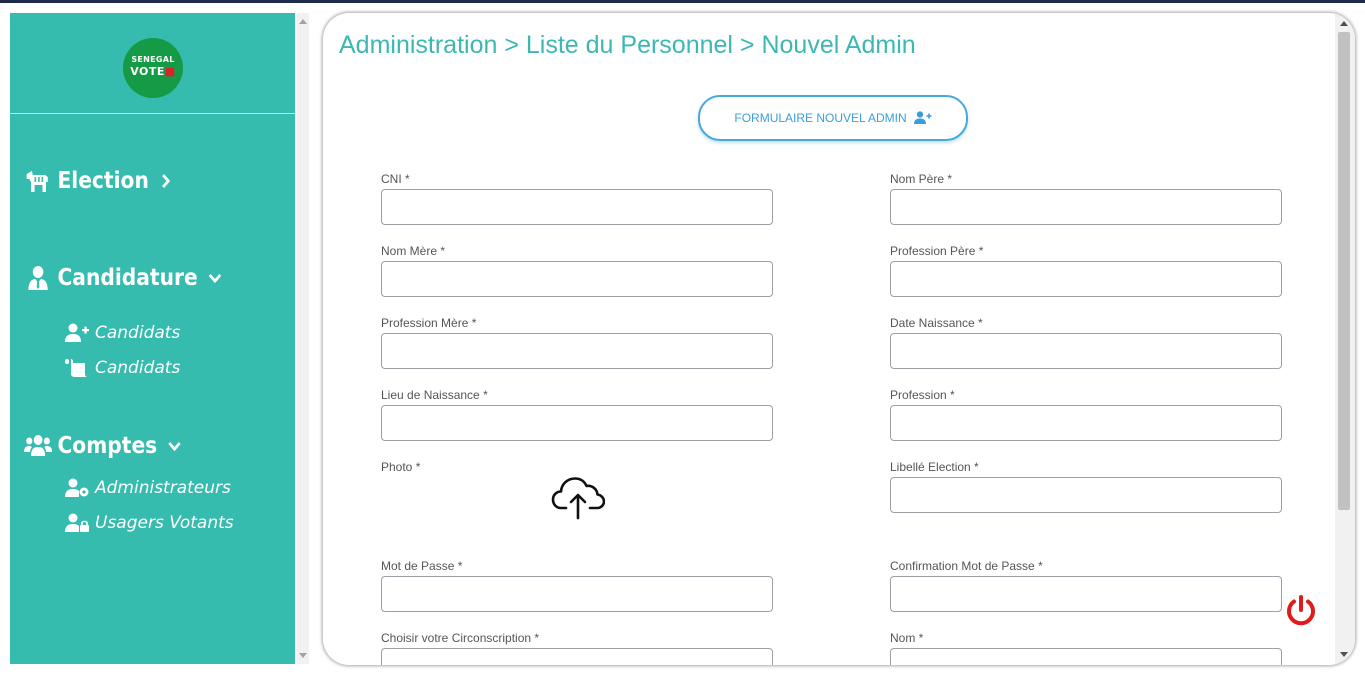  Describe the element at coordinates (38, 181) in the screenshot. I see `donkey-icon` at that location.